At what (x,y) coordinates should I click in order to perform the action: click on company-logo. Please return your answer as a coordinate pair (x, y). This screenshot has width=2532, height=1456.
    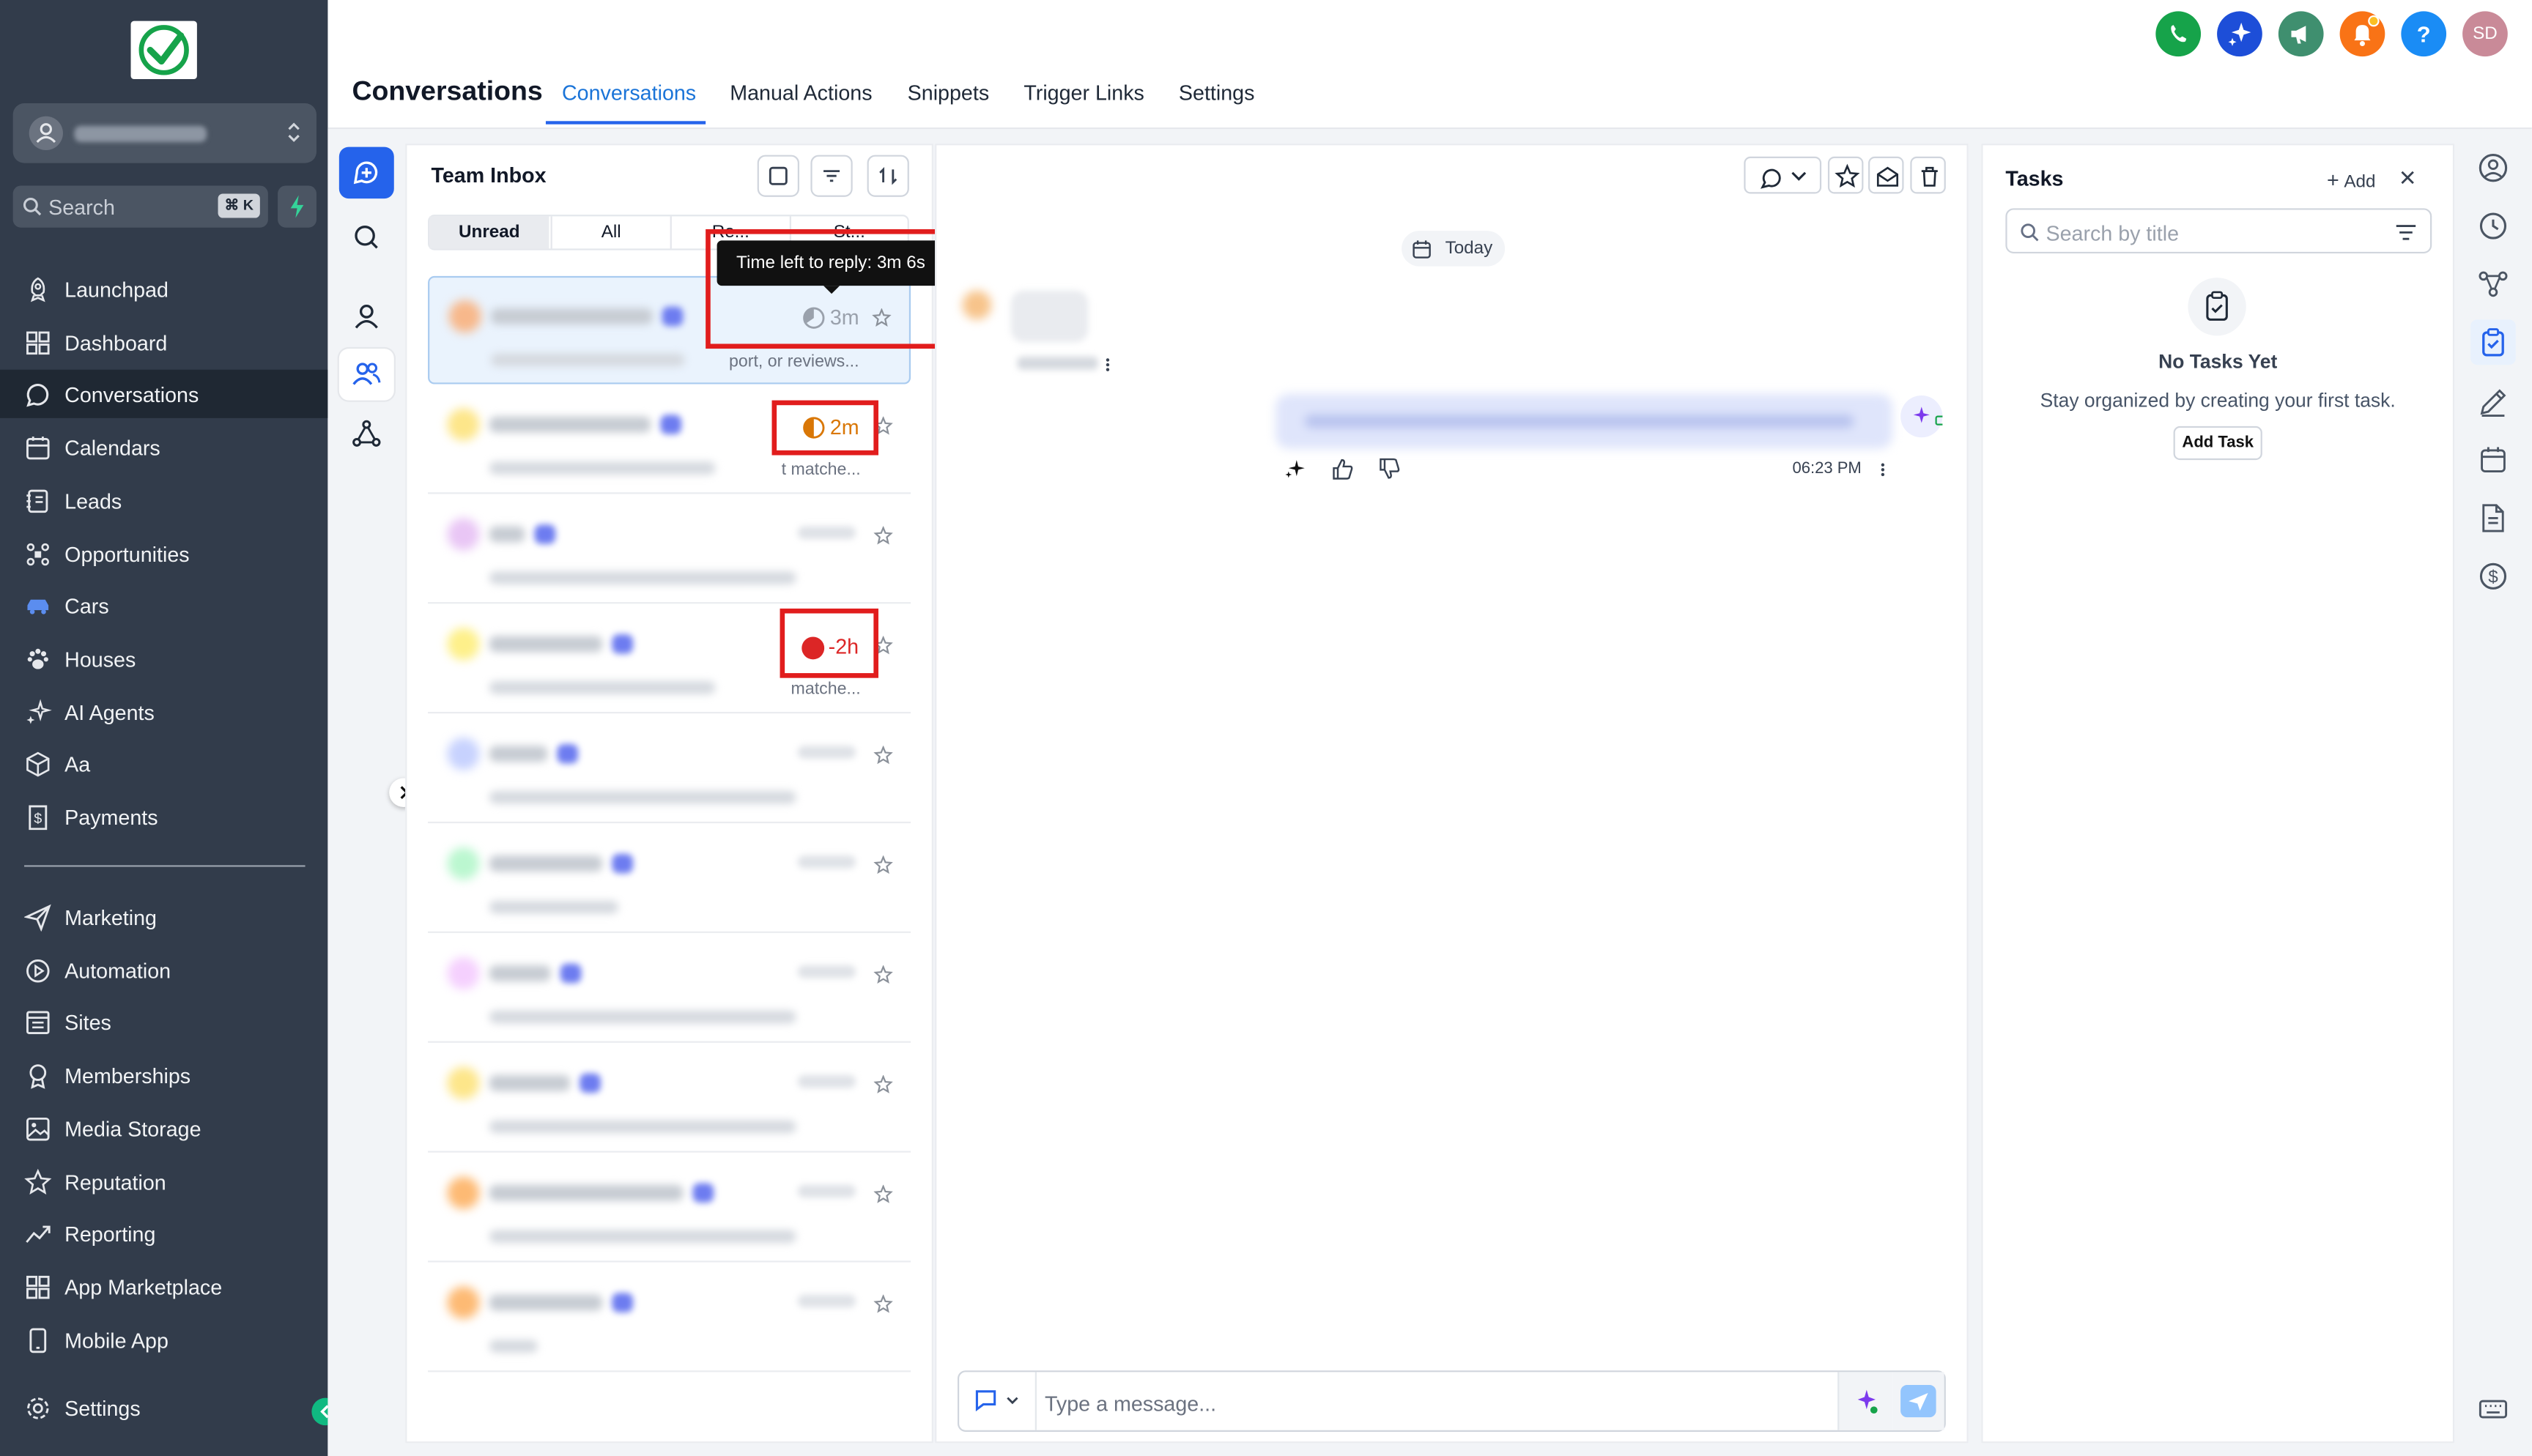
    Looking at the image, I should click on (163, 50).